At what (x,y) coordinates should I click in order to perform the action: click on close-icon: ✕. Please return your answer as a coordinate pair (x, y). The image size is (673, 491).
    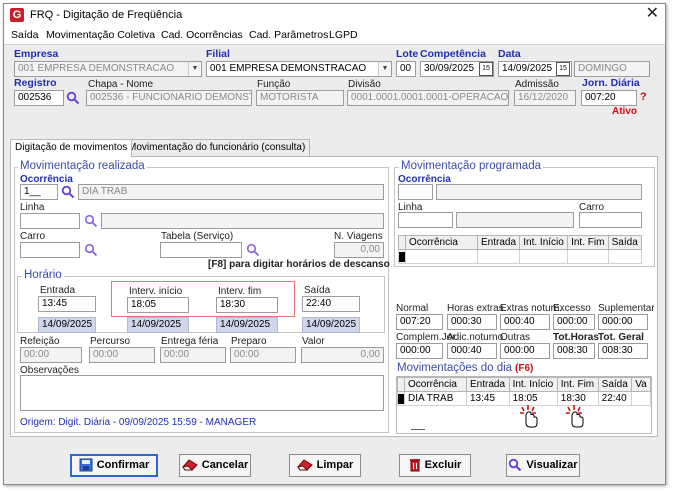
    Looking at the image, I should click on (652, 14).